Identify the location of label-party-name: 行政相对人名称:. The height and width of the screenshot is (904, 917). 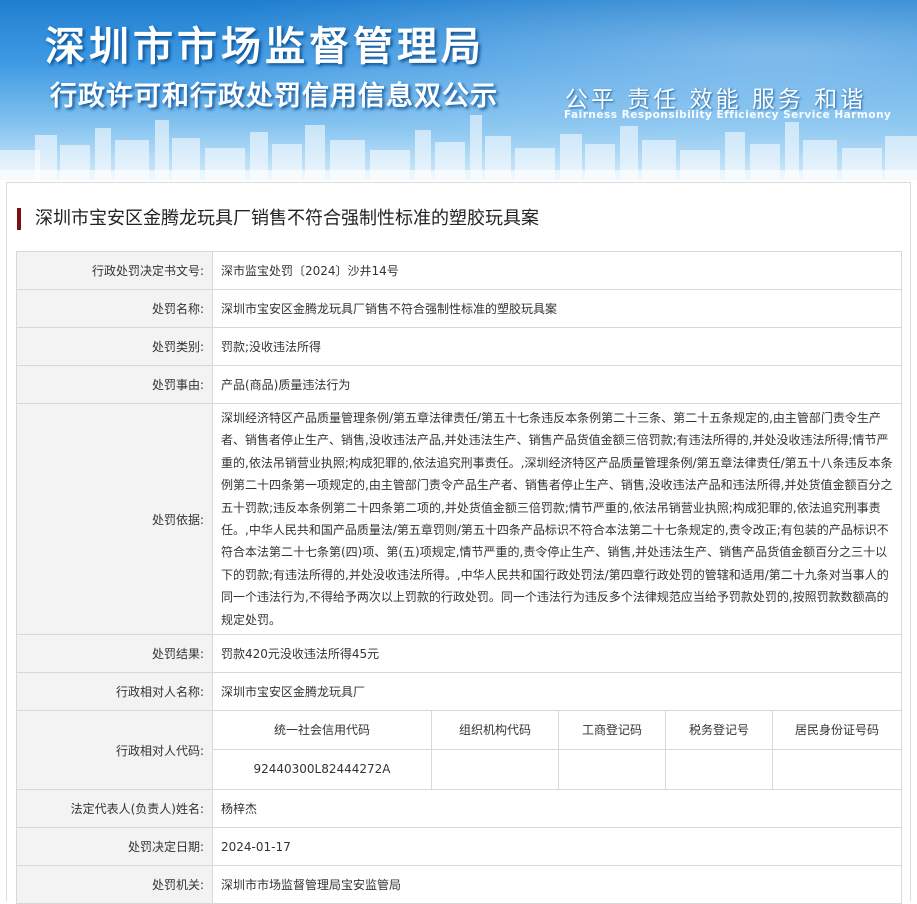
(114, 692).